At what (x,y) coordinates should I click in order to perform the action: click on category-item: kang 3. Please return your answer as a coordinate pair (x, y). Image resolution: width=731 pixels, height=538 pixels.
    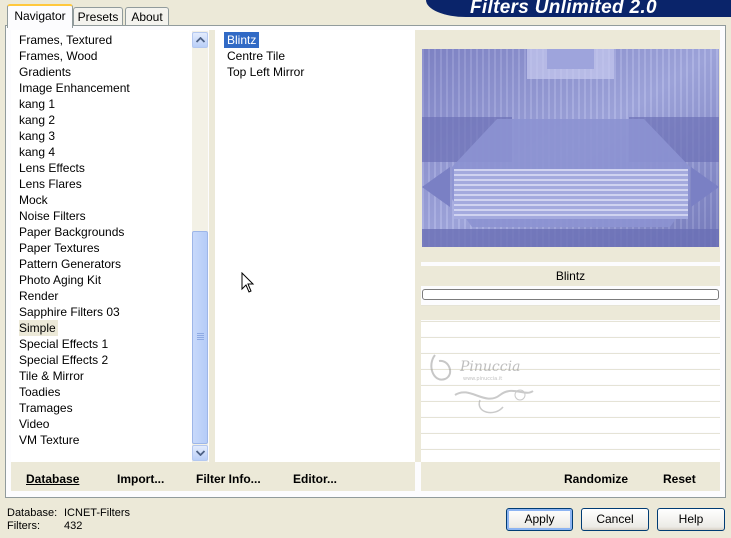
    Looking at the image, I should click on (38, 136).